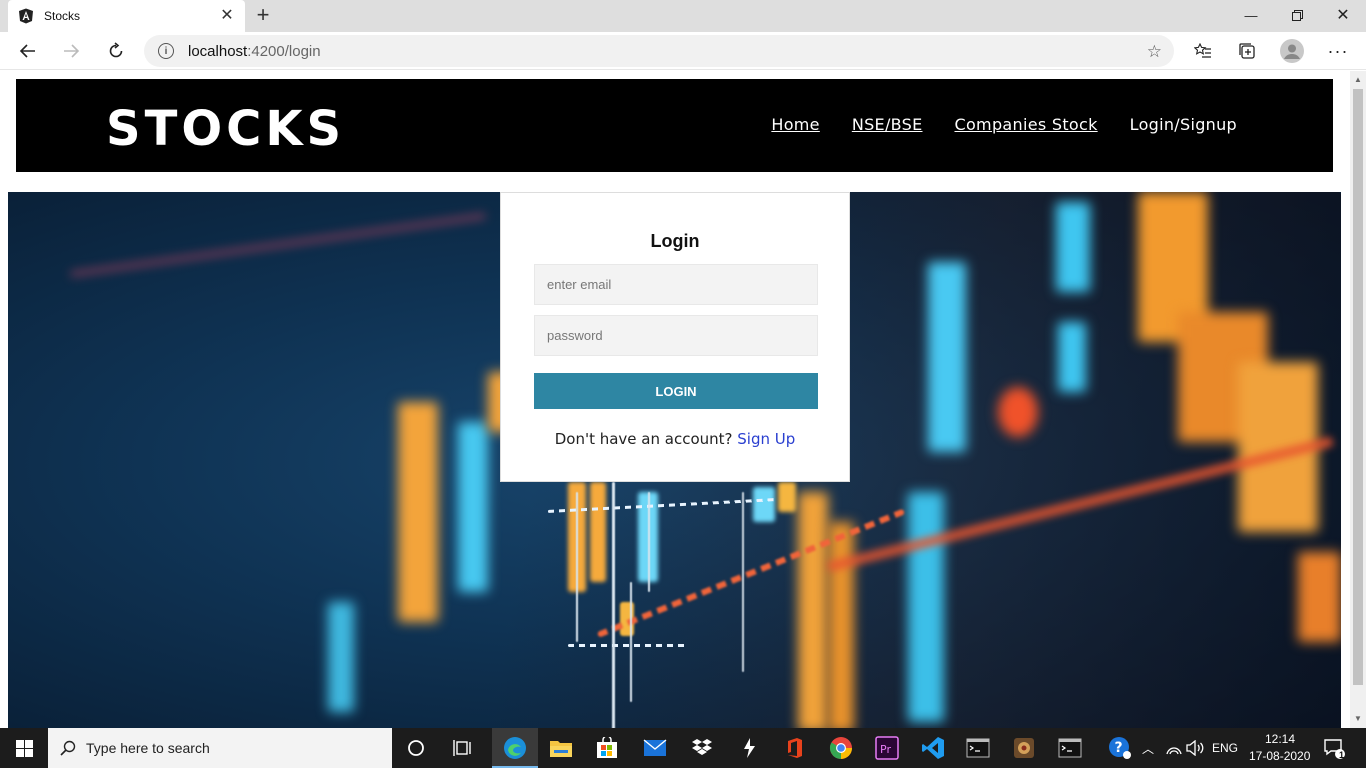  Describe the element at coordinates (676, 391) in the screenshot. I see `login-button: LOGIN` at that location.